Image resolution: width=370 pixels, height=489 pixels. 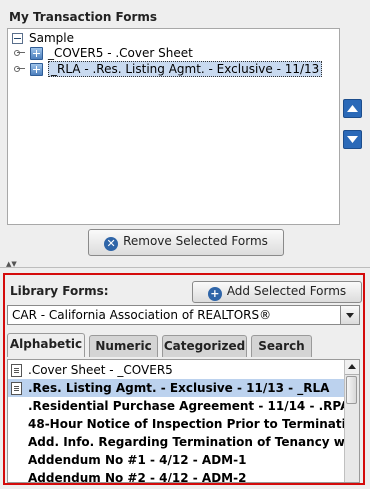 I want to click on list-item: Addendum No #1 - 4/12 - ADM-1, so click(x=177, y=460).